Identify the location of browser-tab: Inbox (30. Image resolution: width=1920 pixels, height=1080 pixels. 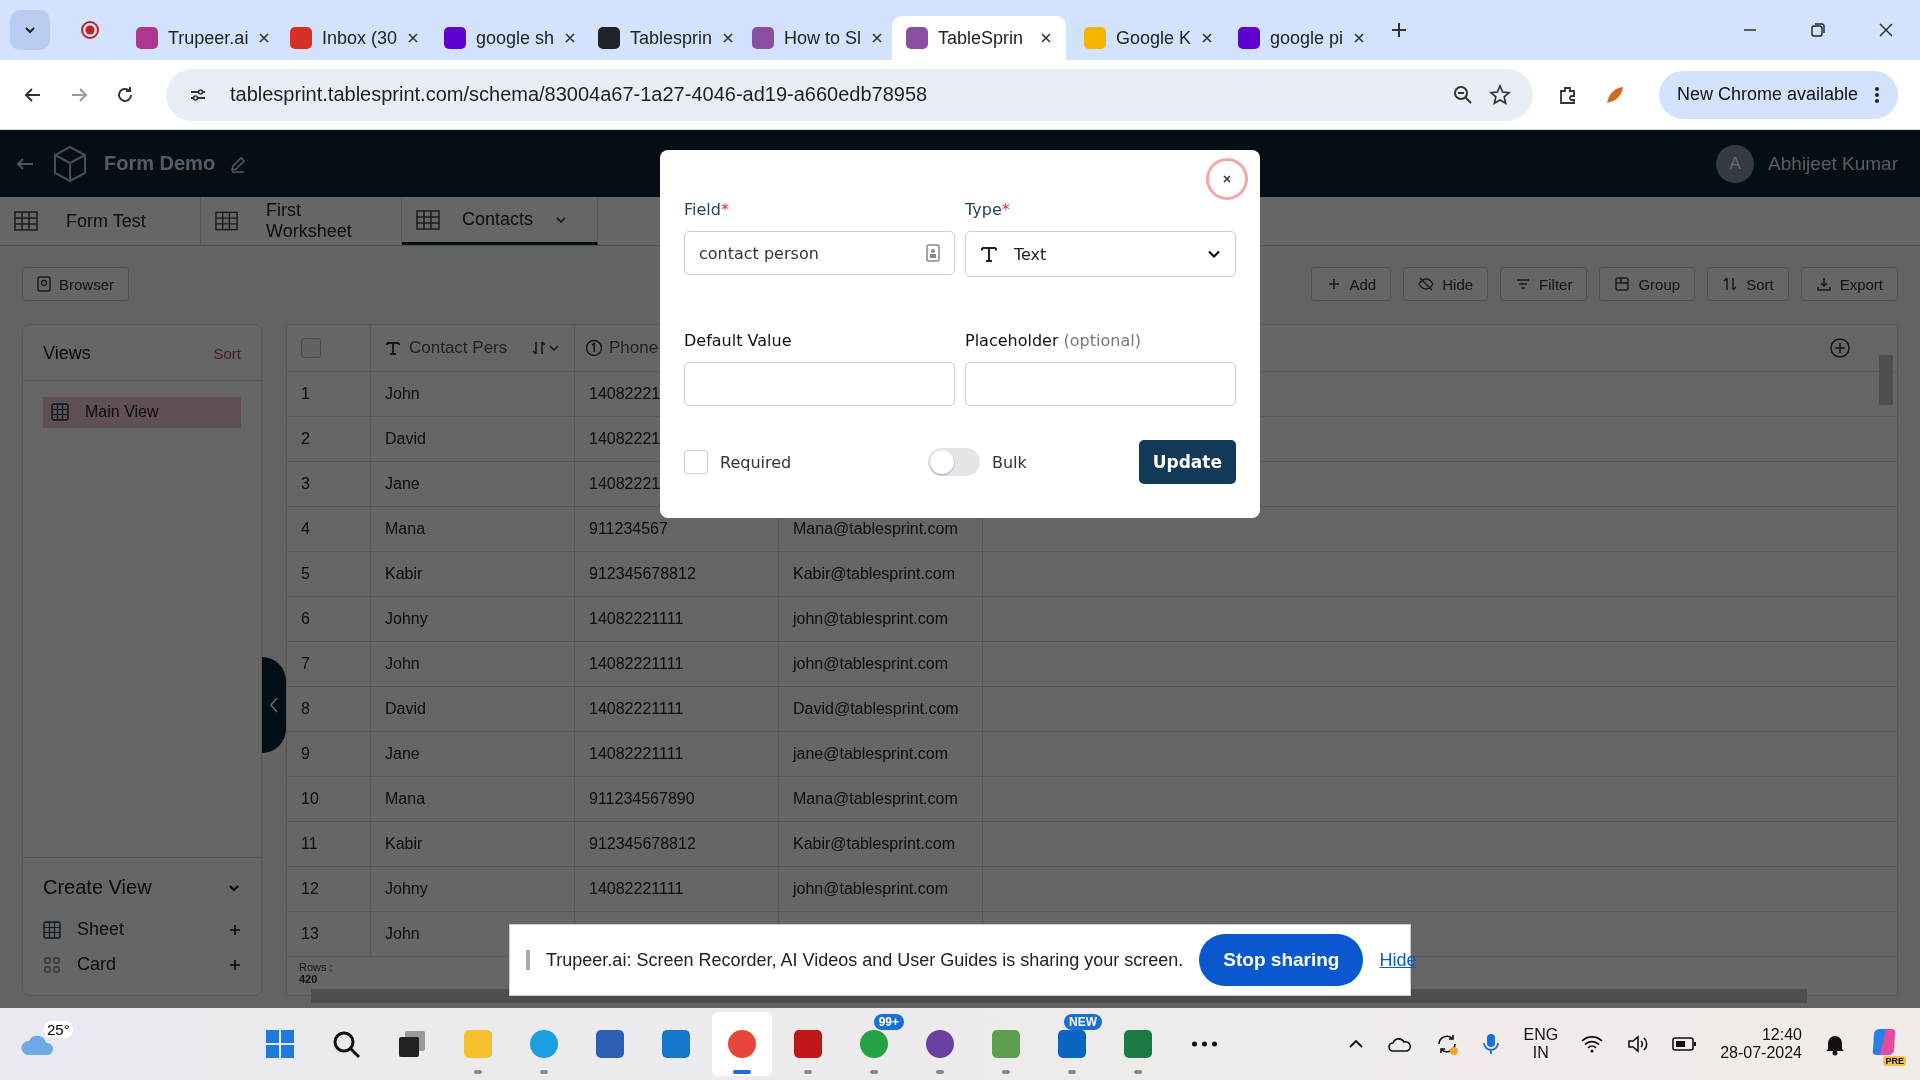
(351, 38).